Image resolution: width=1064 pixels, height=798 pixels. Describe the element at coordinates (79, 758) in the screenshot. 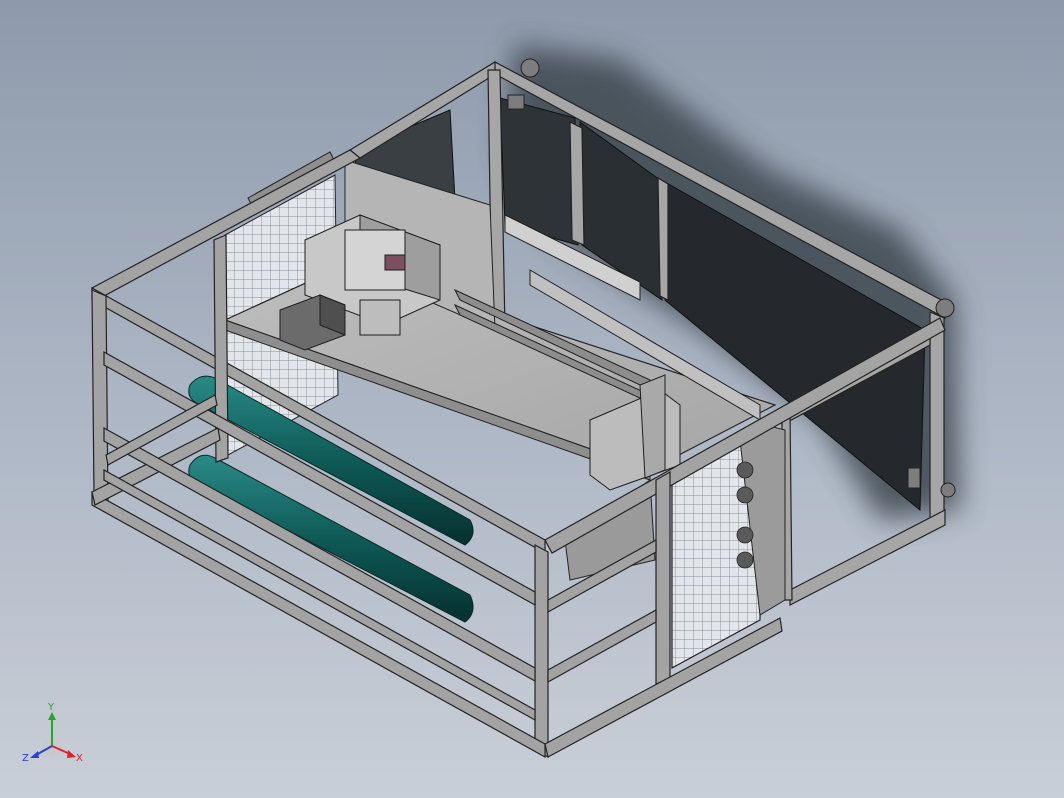

I see `x-axis-label: X` at that location.